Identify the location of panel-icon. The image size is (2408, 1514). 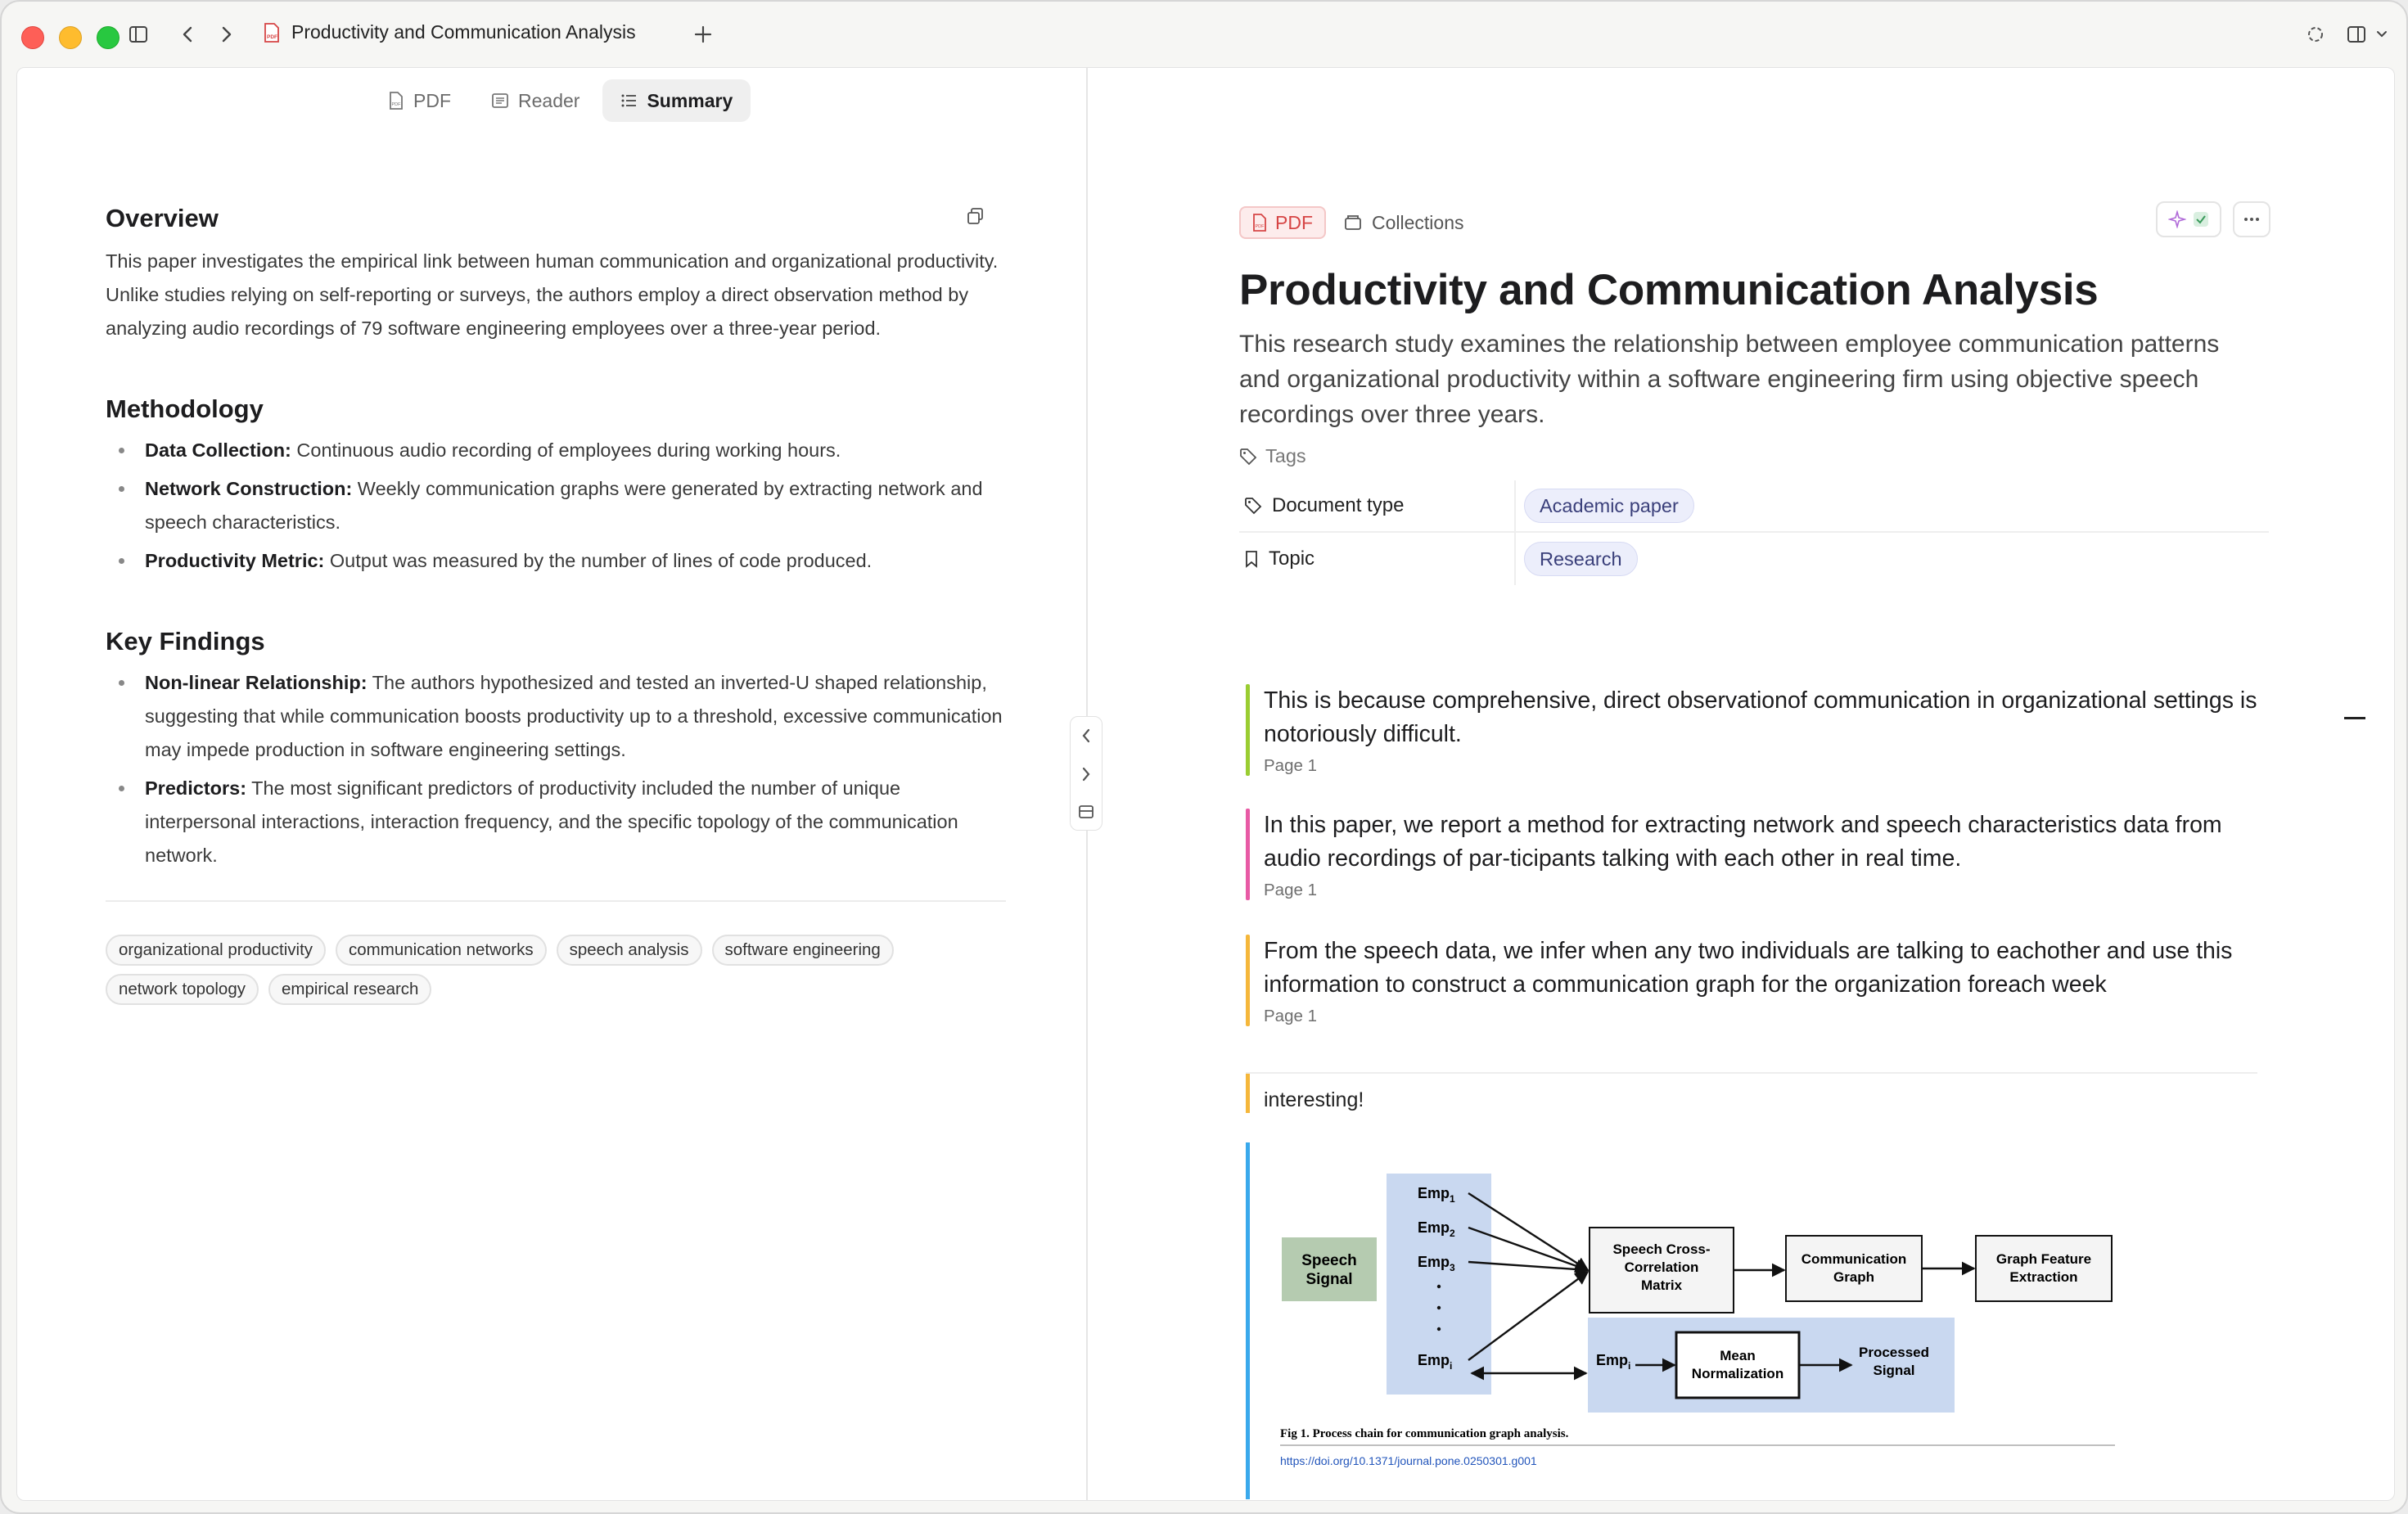
(1086, 811).